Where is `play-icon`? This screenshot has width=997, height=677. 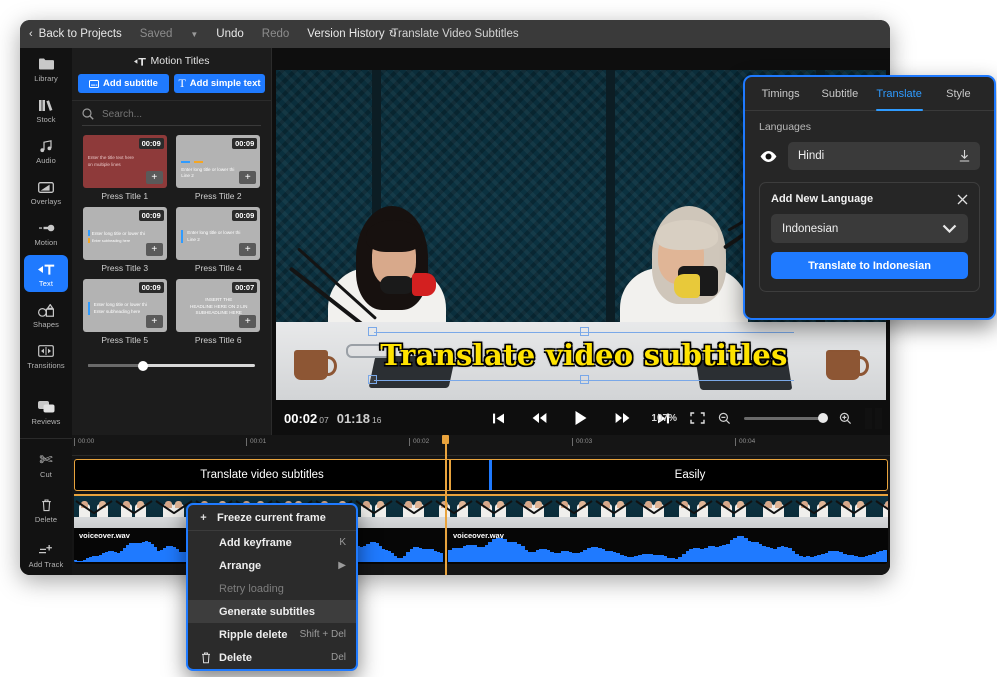
play-icon is located at coordinates (581, 418).